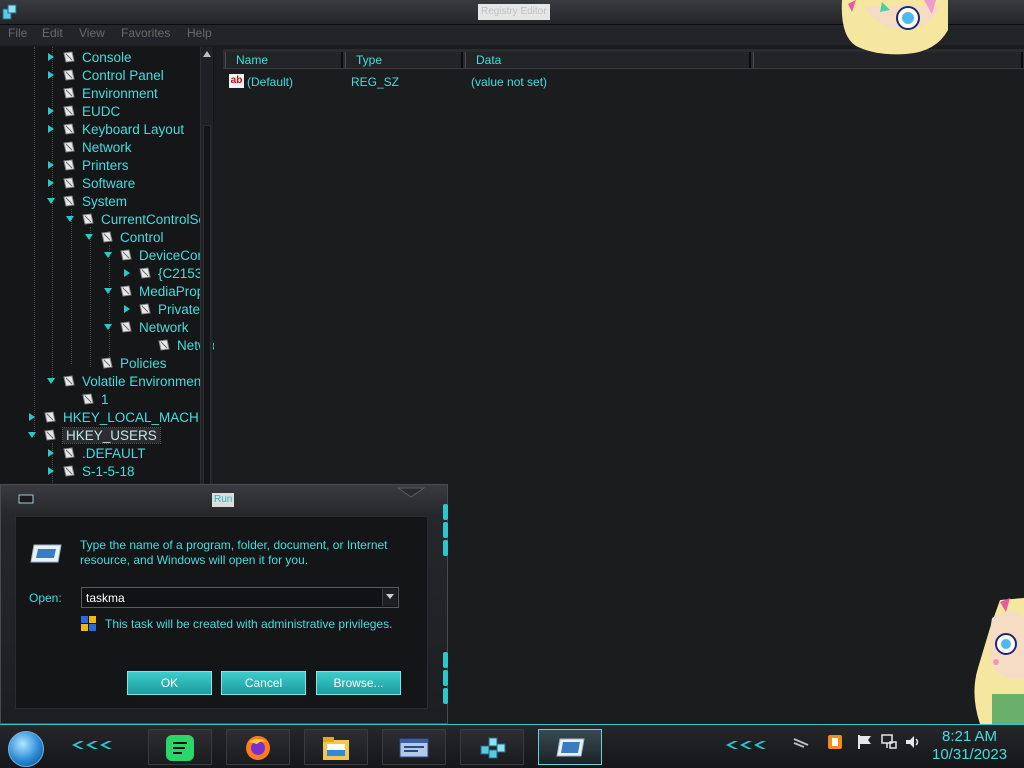 The image size is (1024, 768). What do you see at coordinates (414, 747) in the screenshot?
I see `taskbar-app-window` at bounding box center [414, 747].